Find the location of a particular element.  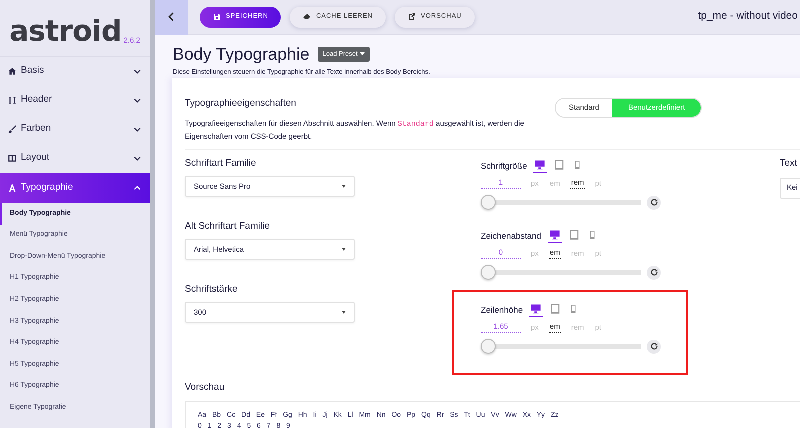

field-label: Schriftart Familie is located at coordinates (221, 163).